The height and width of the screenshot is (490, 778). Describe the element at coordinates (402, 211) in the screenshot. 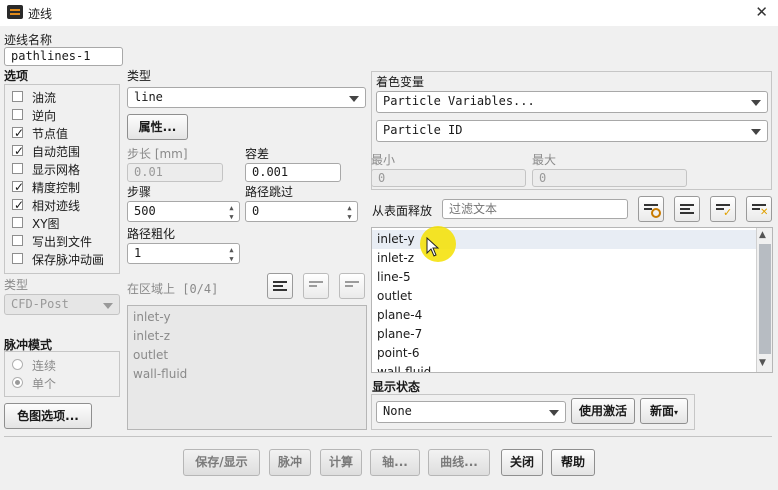

I see `release-label: 从表面释放` at that location.